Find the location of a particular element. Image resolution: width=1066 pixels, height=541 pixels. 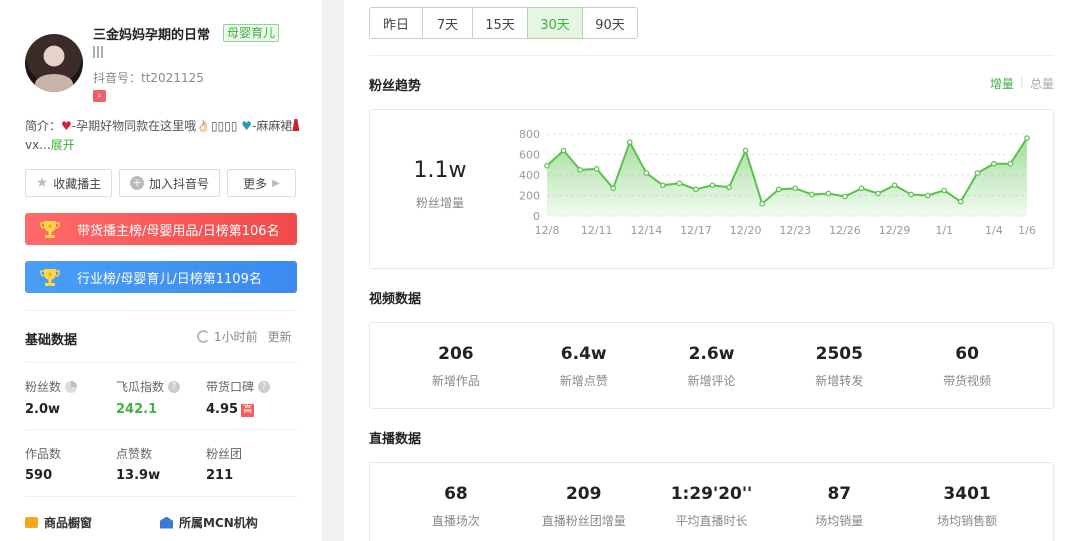

avatar is located at coordinates (54, 63).